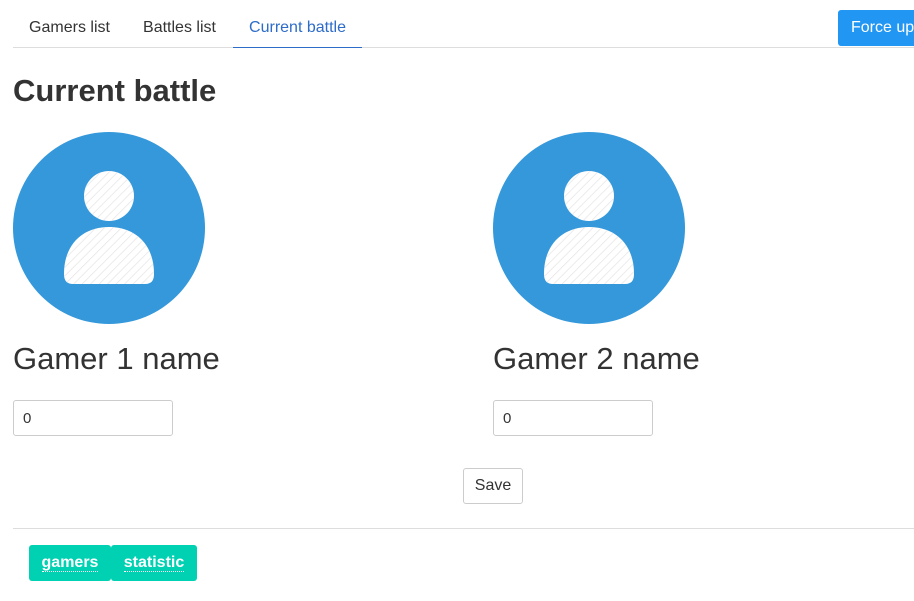  What do you see at coordinates (463, 28) in the screenshot?
I see `nav-tabs: Gamers list Battles list Current battle` at bounding box center [463, 28].